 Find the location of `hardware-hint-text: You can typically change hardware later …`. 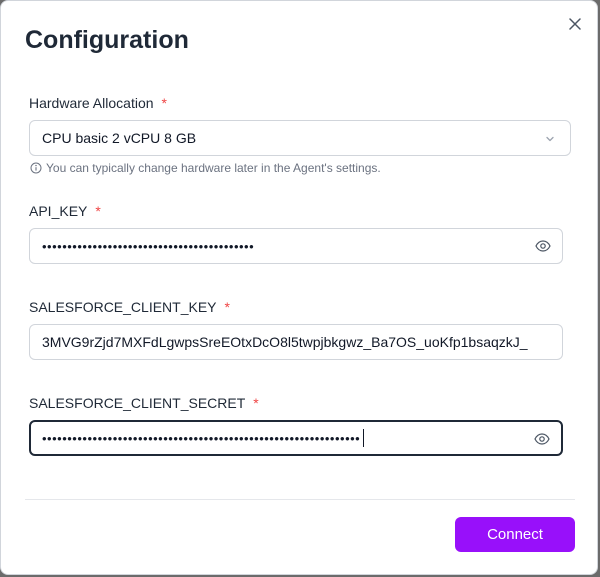

hardware-hint-text: You can typically change hardware later … is located at coordinates (213, 168).